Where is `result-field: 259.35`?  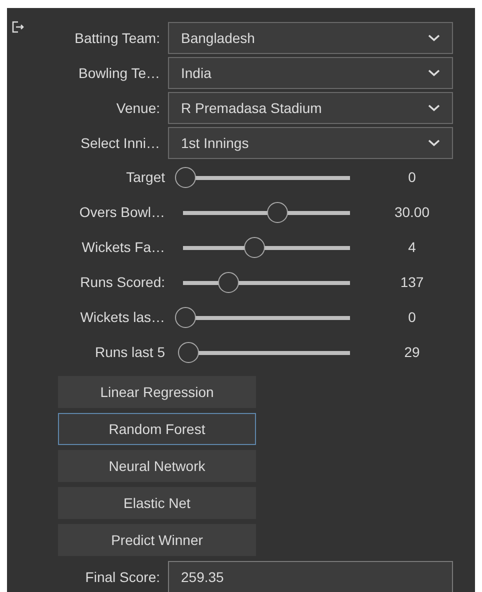
result-field: 259.35 is located at coordinates (310, 576).